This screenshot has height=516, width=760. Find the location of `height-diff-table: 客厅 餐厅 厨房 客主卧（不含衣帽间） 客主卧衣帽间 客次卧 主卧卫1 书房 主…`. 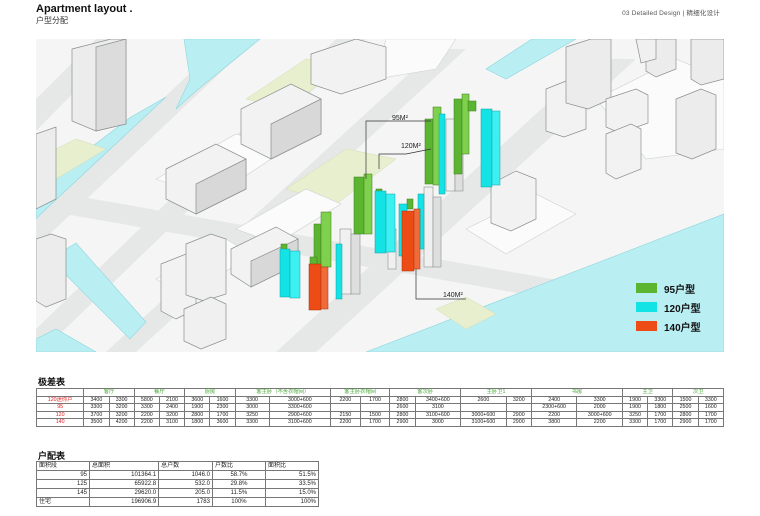

height-diff-table: 客厅 餐厅 厨房 客主卧（不含衣帽间） 客主卧衣帽间 客次卧 主卧卫1 书房 主… is located at coordinates (380, 407).